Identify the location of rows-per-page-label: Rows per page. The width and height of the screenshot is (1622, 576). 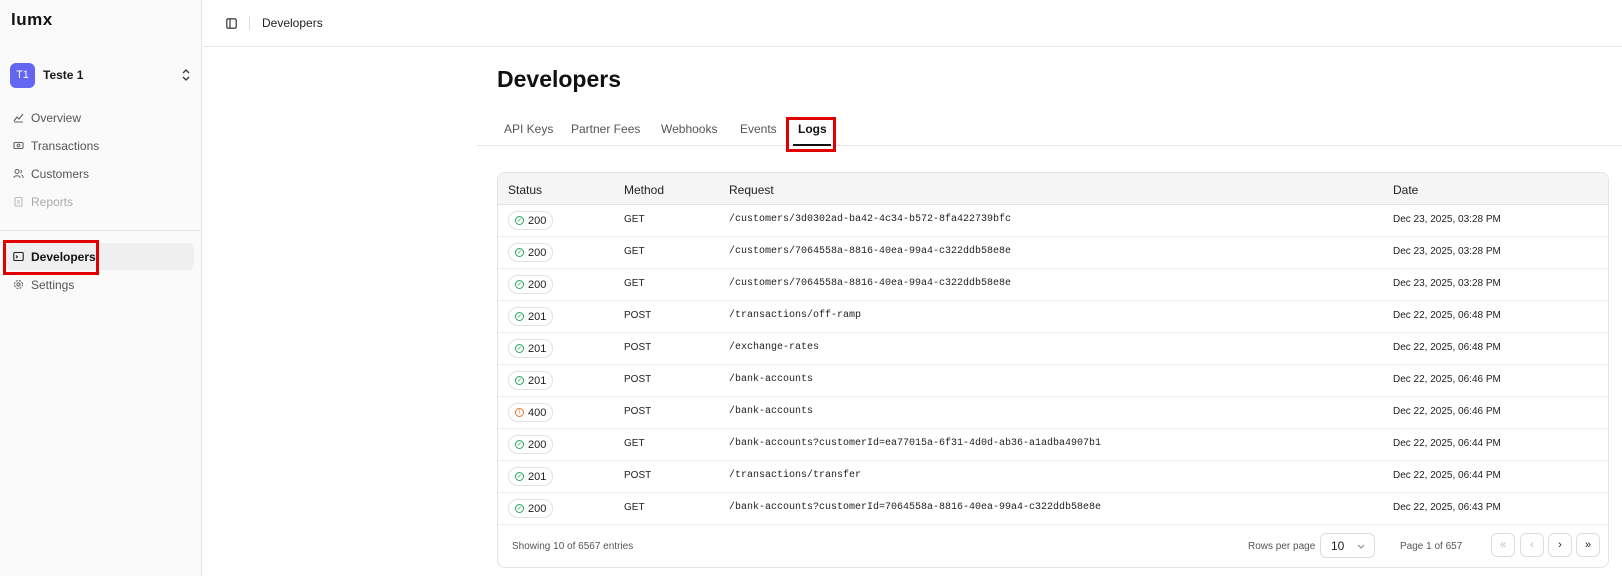
(1282, 546).